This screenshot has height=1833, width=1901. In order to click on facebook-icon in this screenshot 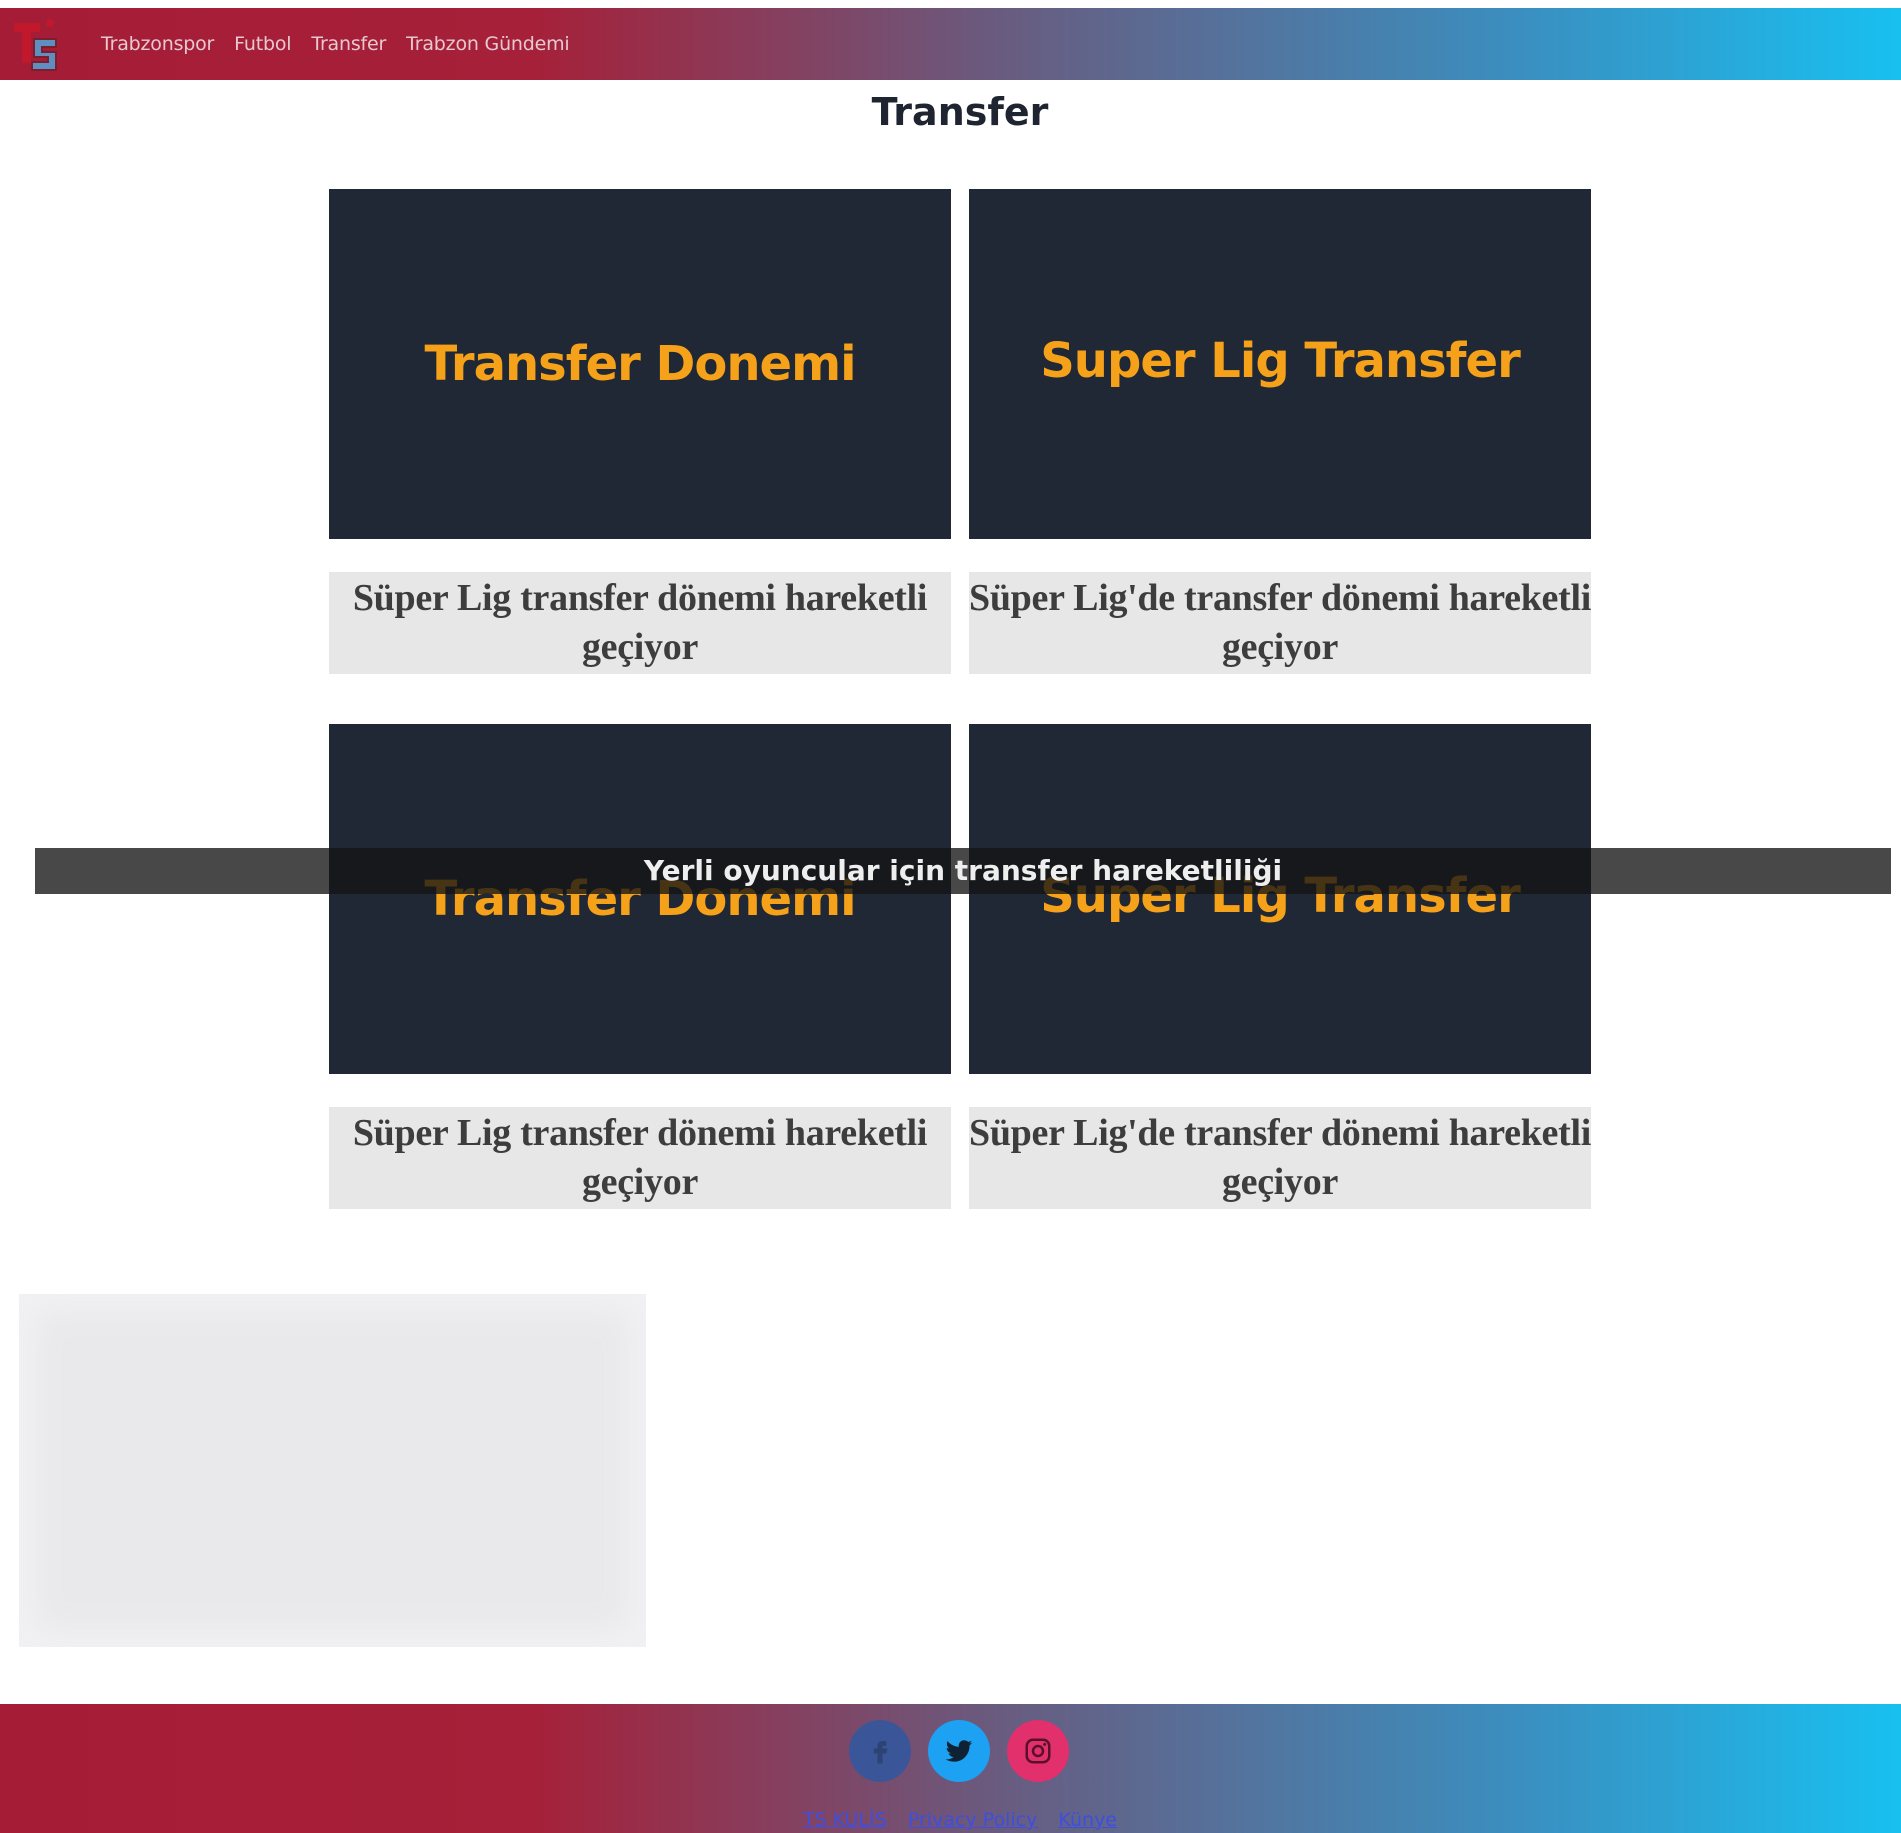, I will do `click(880, 1752)`.